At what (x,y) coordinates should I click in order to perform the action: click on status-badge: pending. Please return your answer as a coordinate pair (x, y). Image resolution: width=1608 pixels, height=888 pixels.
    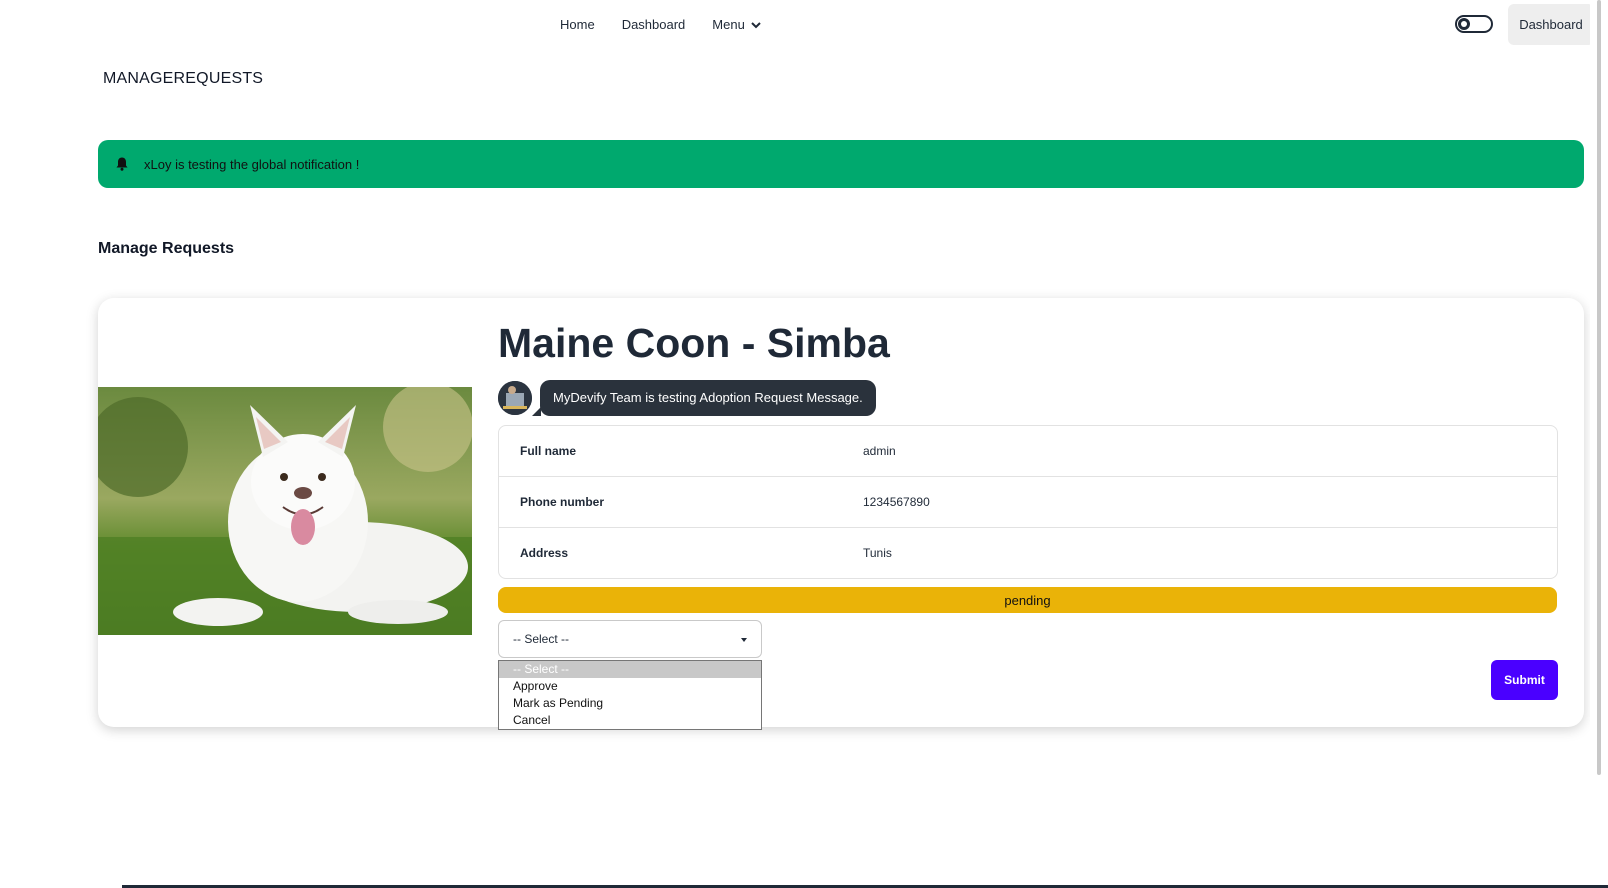
    Looking at the image, I should click on (1027, 600).